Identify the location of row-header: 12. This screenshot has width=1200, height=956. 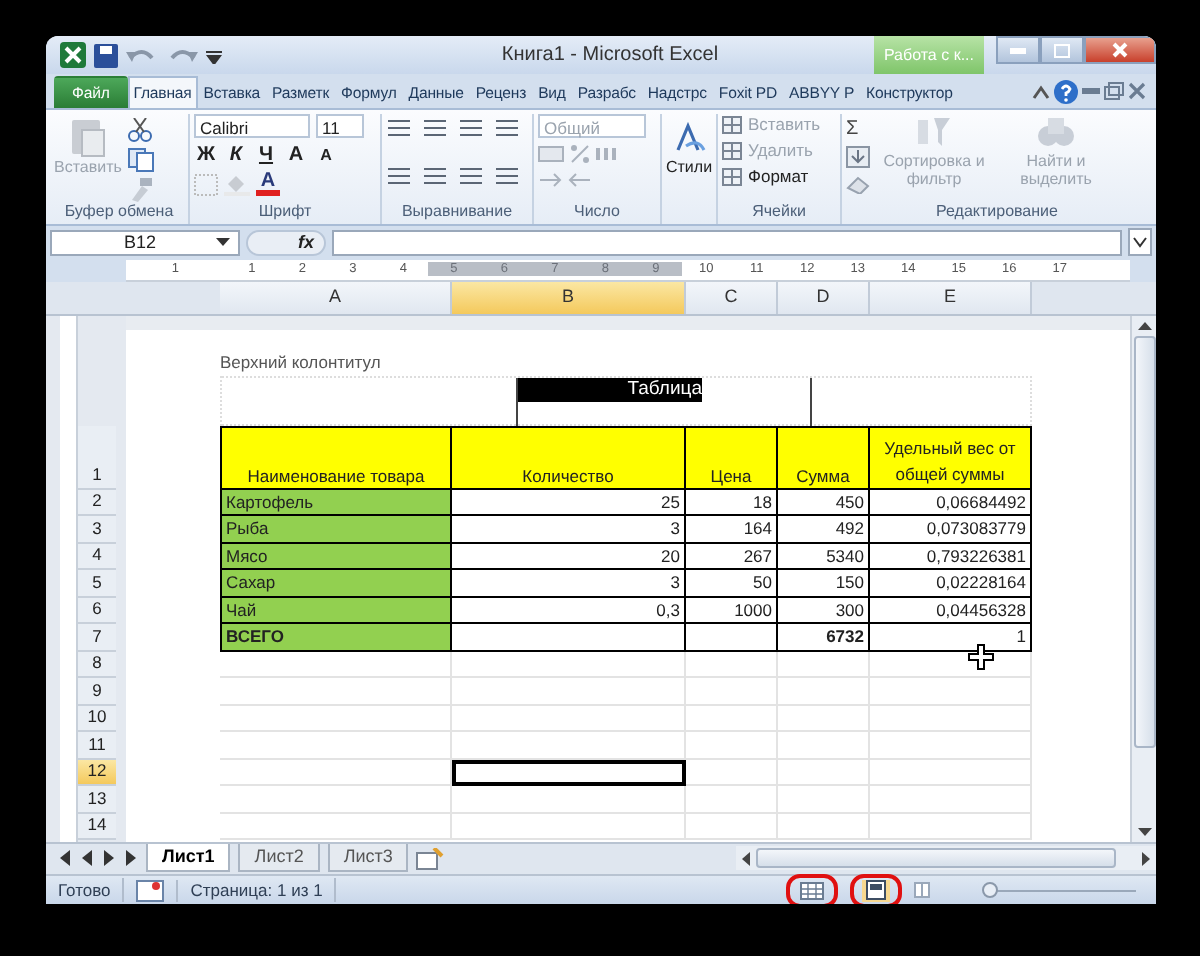
(97, 773).